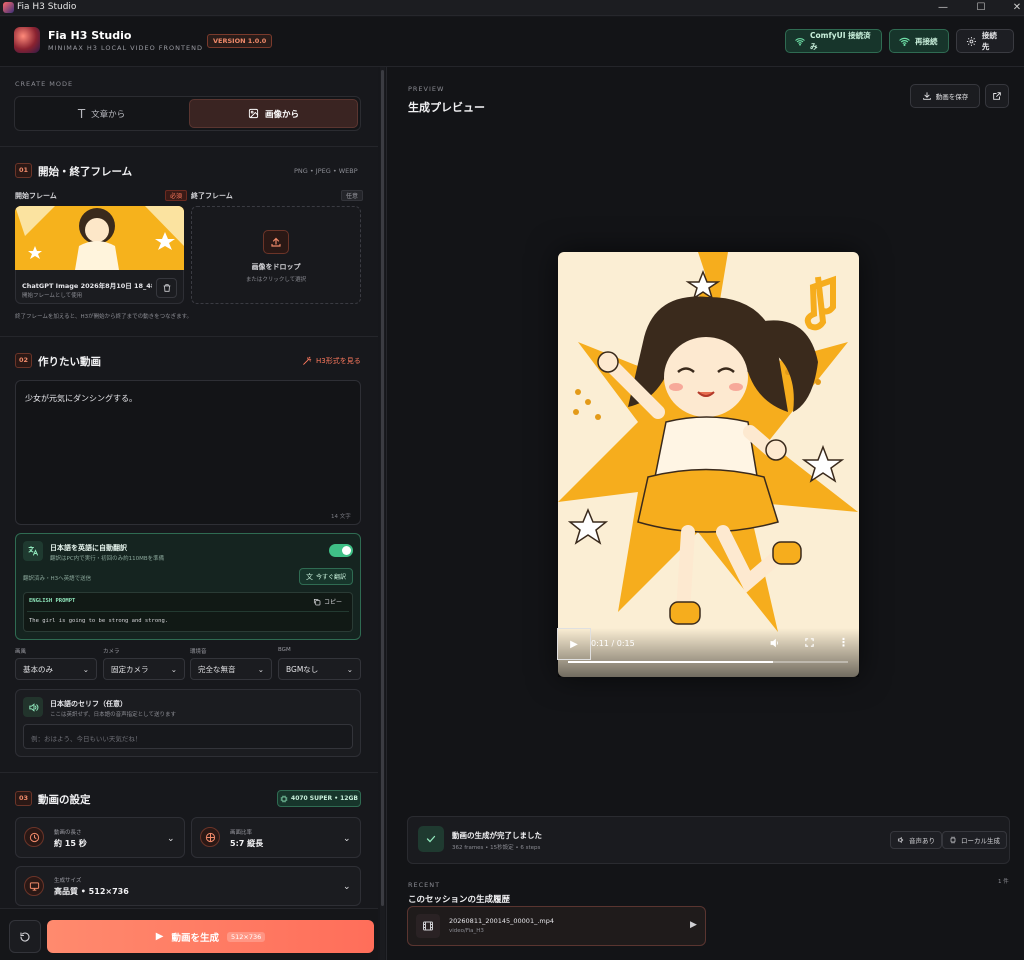  What do you see at coordinates (68, 833) in the screenshot?
I see `length-label: 動画の長さ` at bounding box center [68, 833].